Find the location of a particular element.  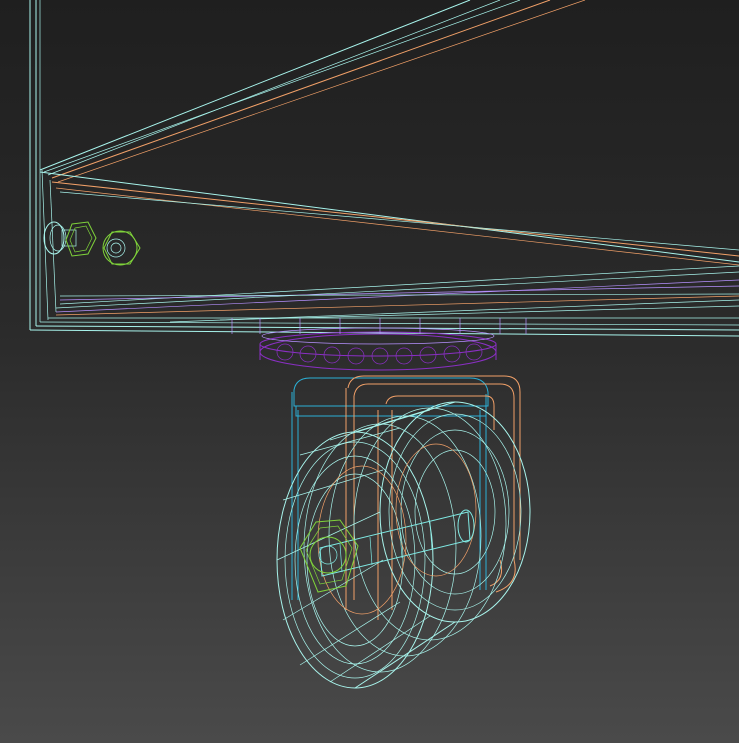

caster-wheel is located at coordinates (403, 545).